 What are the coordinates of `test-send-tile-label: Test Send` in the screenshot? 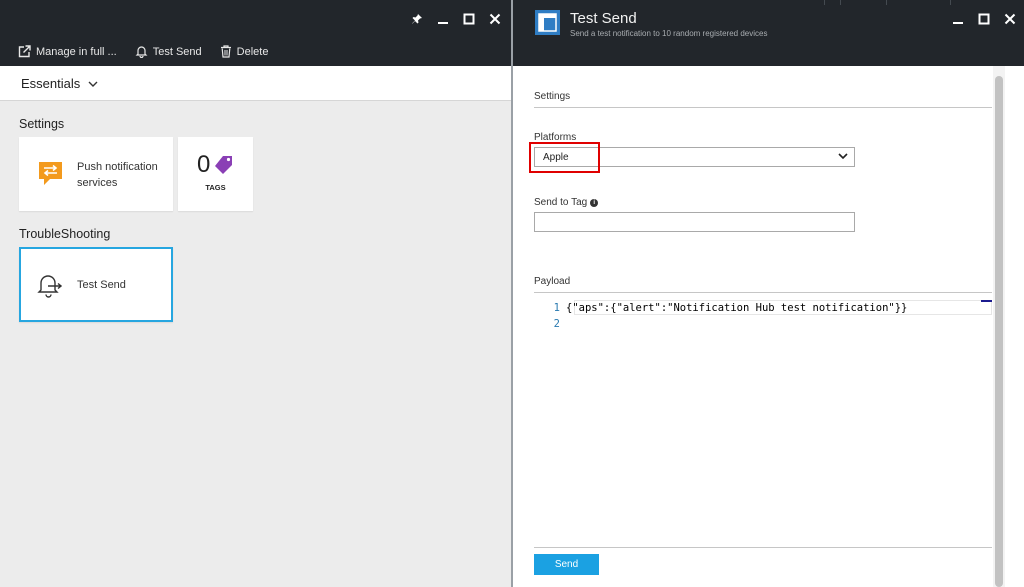 It's located at (101, 285).